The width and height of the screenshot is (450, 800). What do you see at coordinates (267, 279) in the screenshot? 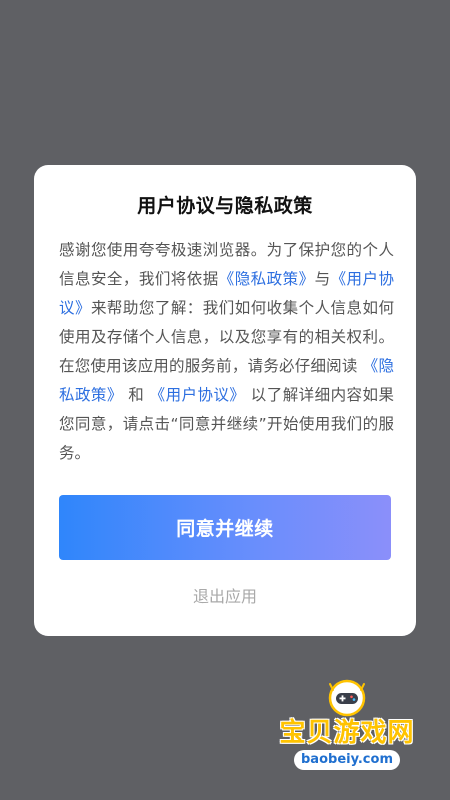
I see `privacy-policy-link-1: 《隐私政策》` at bounding box center [267, 279].